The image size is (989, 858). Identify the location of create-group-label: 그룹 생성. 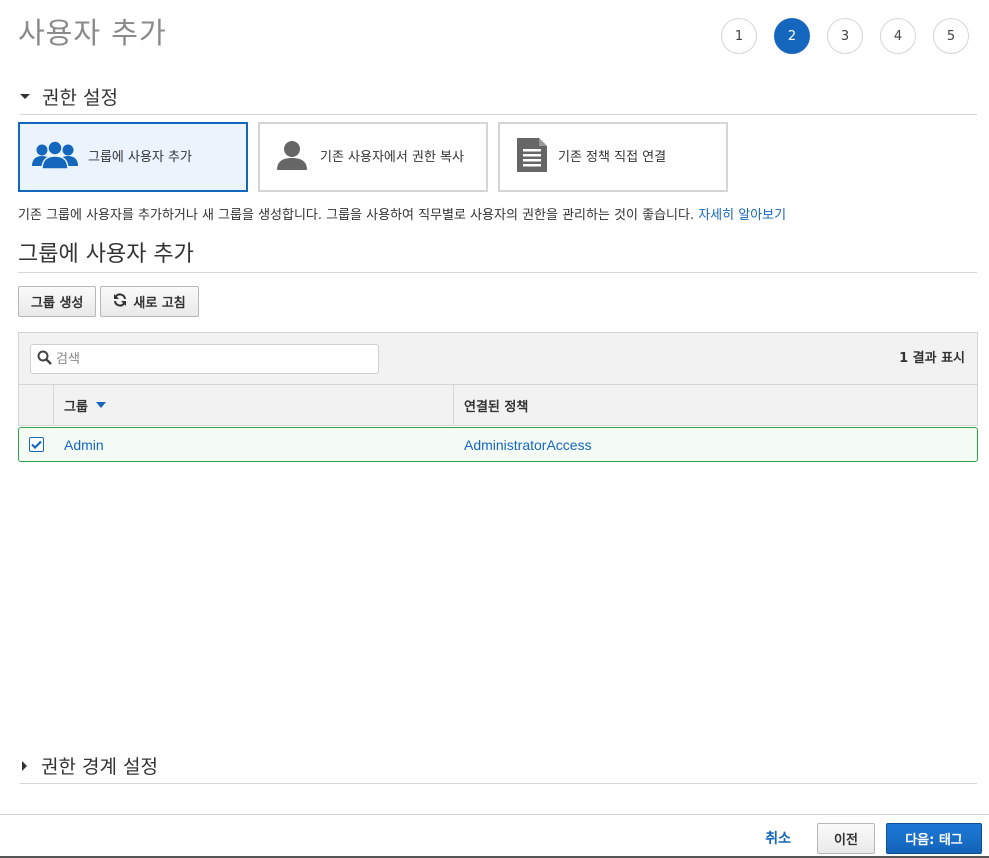
(57, 303).